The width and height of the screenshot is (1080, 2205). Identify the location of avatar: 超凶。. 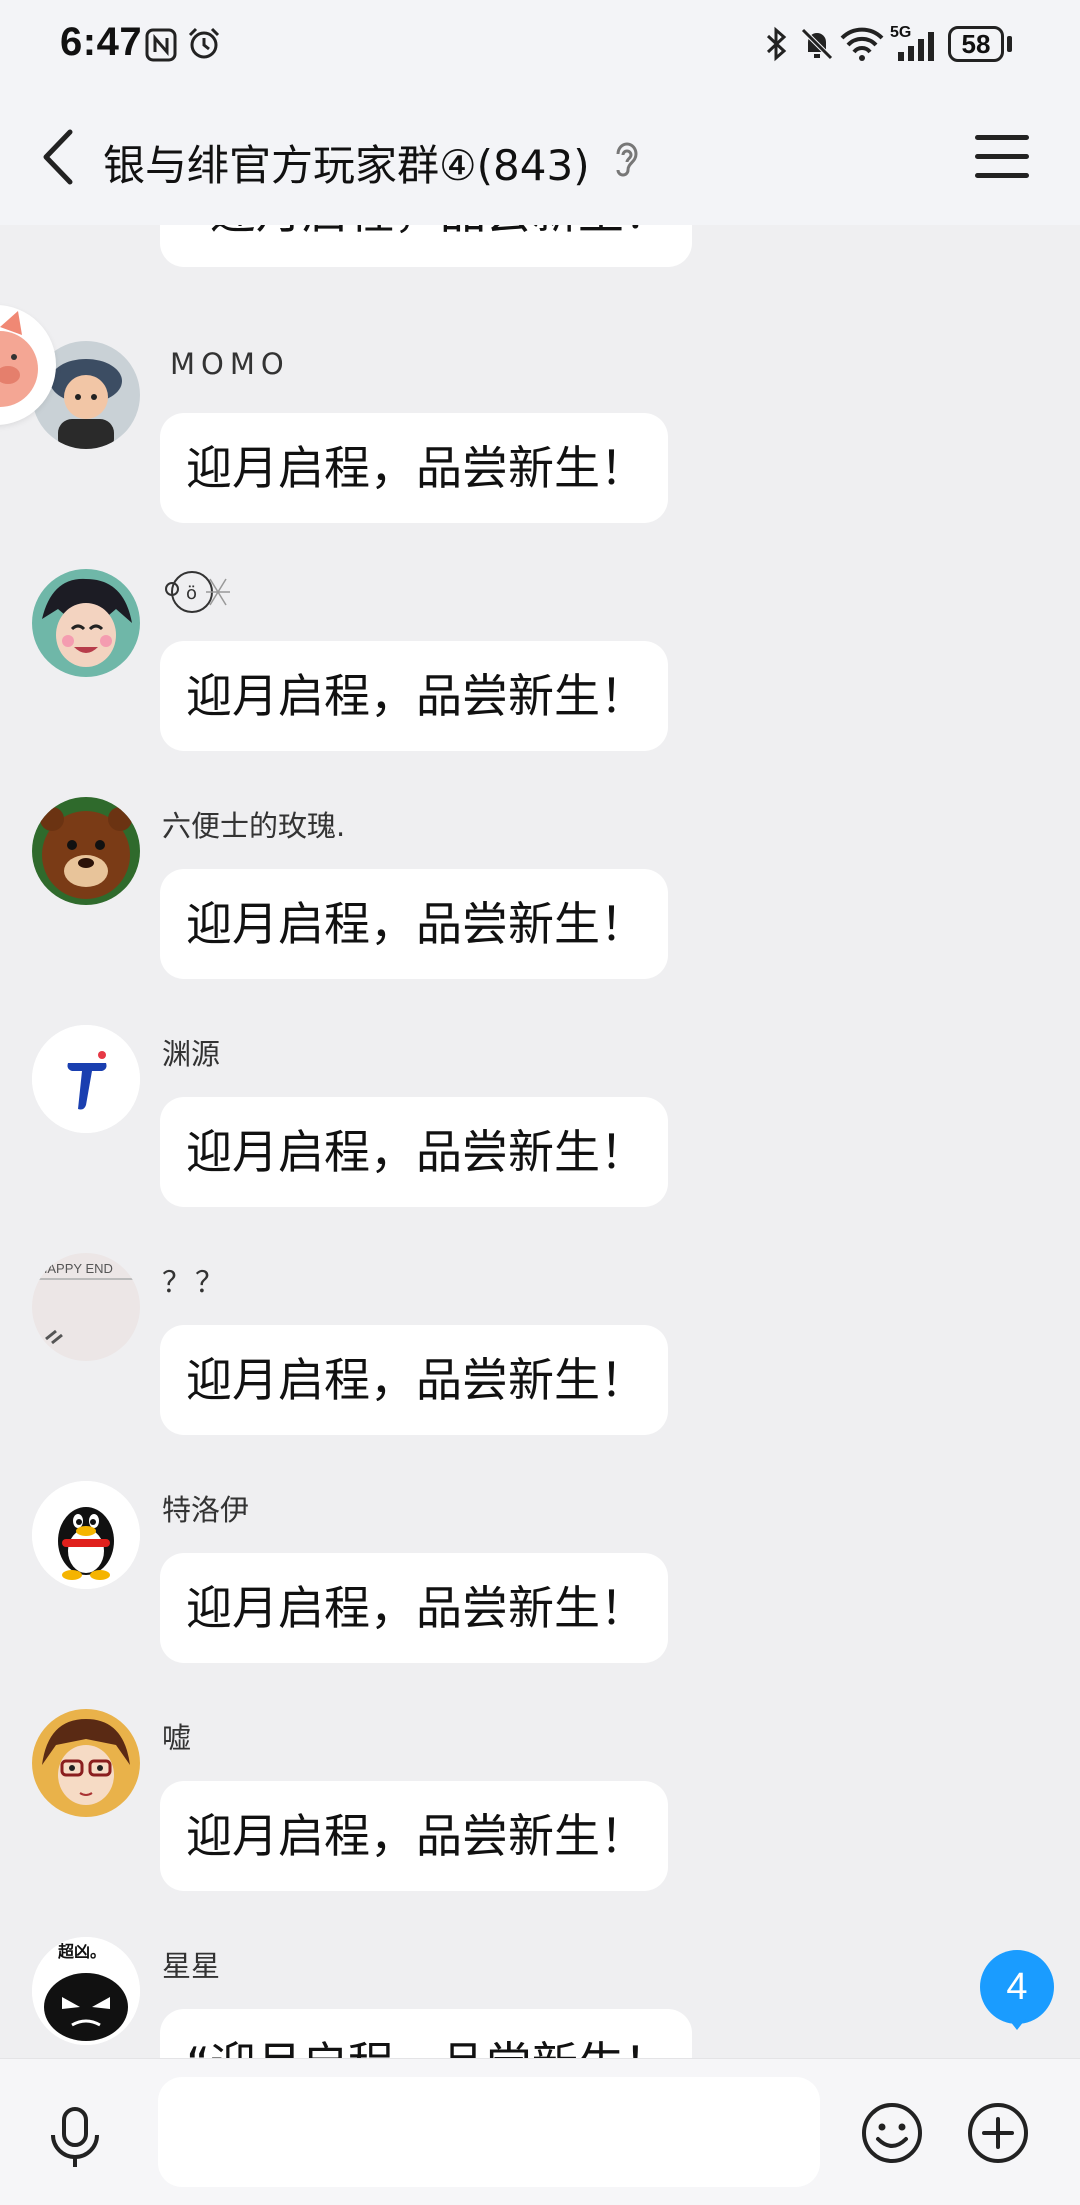
(86, 1991).